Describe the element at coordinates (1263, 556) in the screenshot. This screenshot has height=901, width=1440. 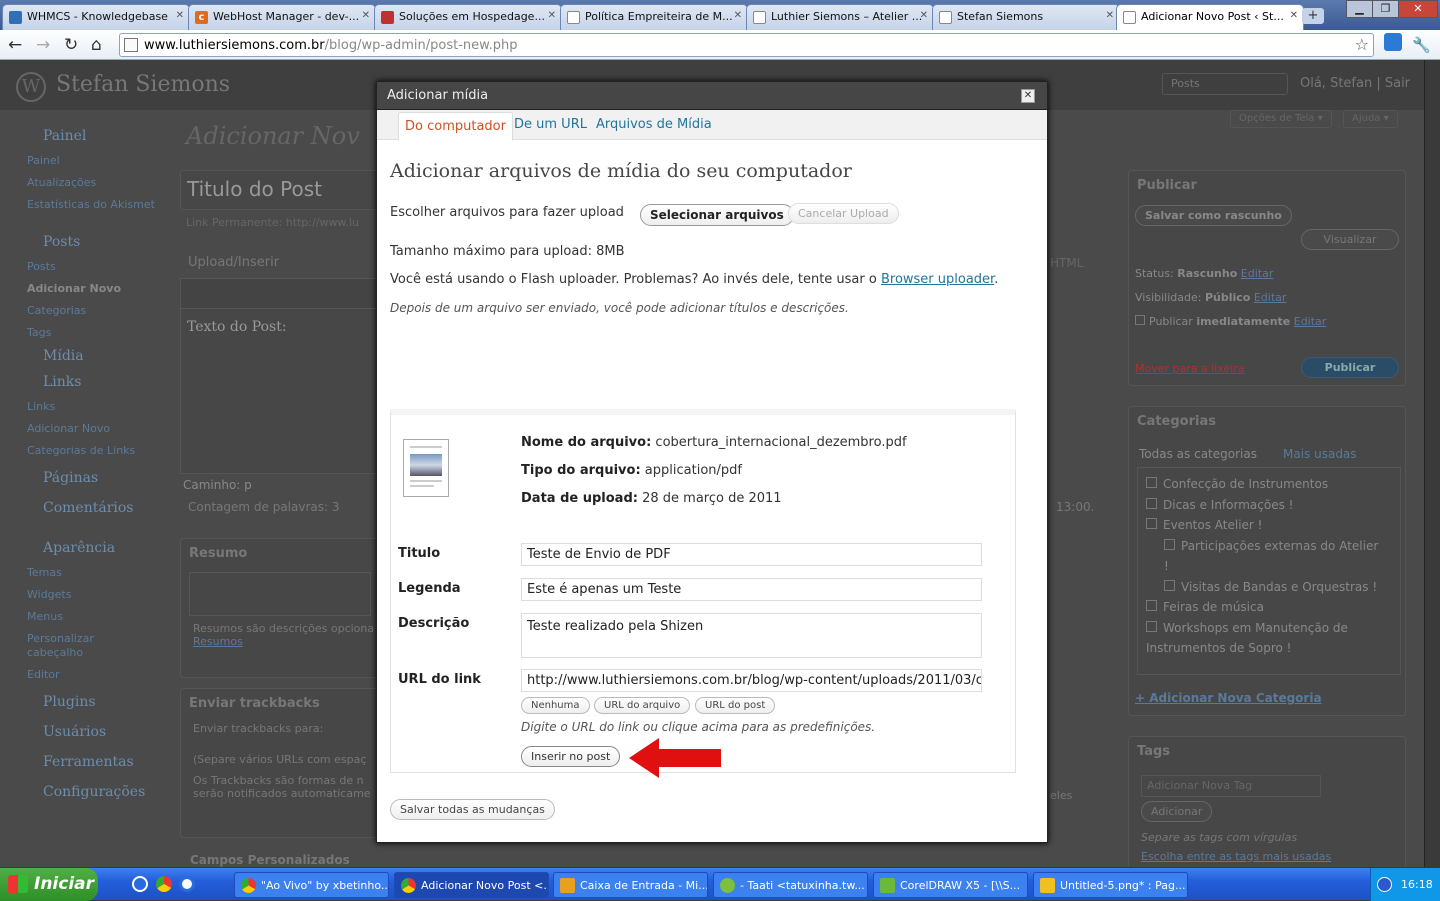
I see `category-item: Participações externas do Atelier !` at that location.